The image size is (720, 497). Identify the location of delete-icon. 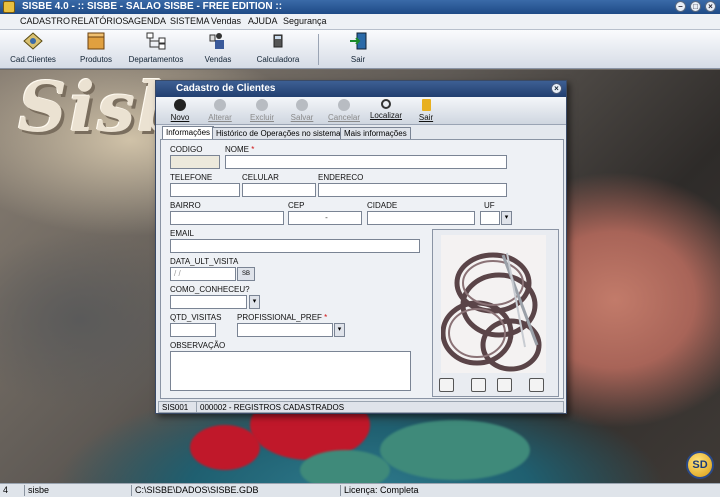
(262, 105).